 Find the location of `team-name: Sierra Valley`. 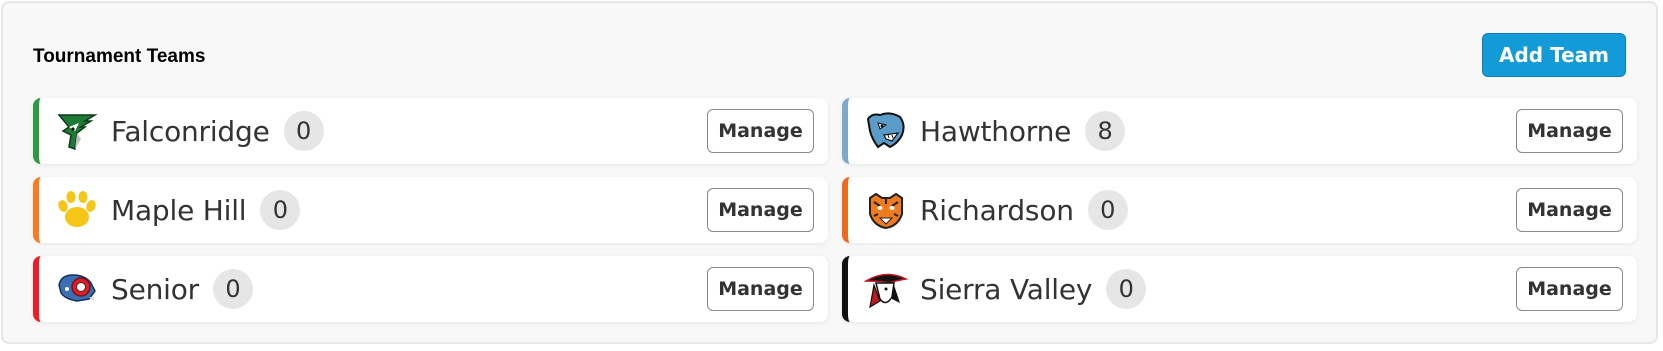

team-name: Sierra Valley is located at coordinates (1006, 289).